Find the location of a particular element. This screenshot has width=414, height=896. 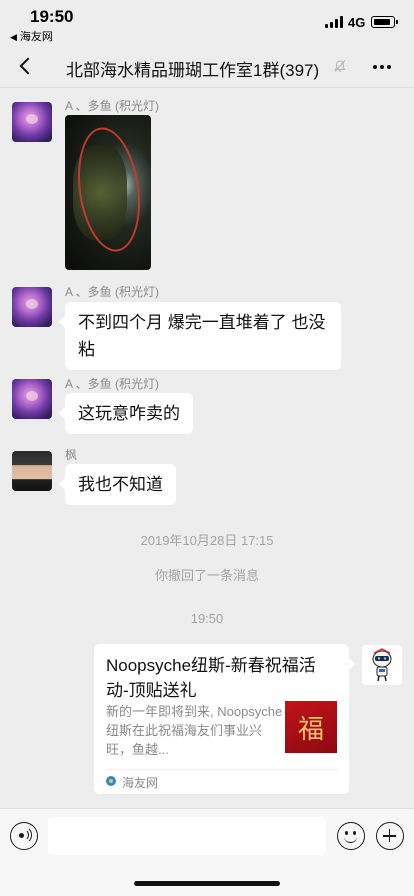

back-button is located at coordinates (26, 66).